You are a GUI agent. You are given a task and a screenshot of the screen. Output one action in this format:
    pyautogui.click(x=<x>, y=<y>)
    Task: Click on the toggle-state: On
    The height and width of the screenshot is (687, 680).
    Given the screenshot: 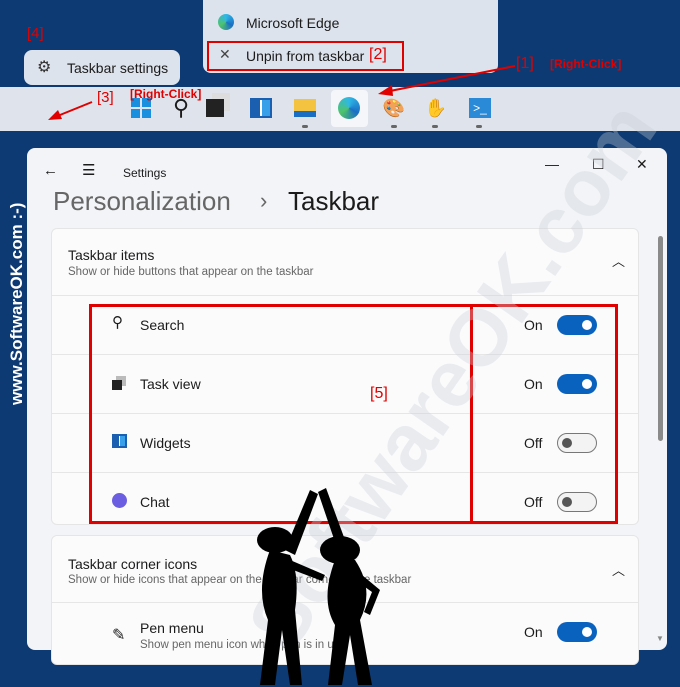 What is the action you would take?
    pyautogui.click(x=533, y=632)
    